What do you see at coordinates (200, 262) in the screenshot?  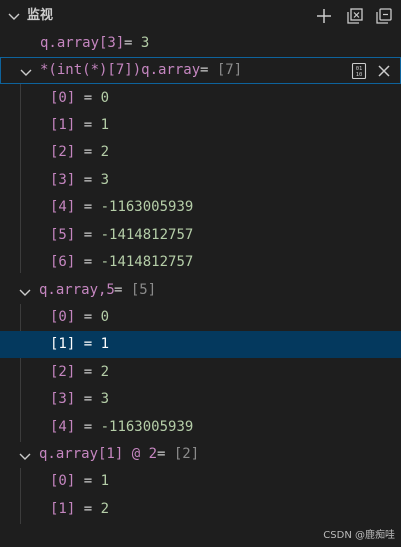 I see `watch-child-row: [6] = -1414812757` at bounding box center [200, 262].